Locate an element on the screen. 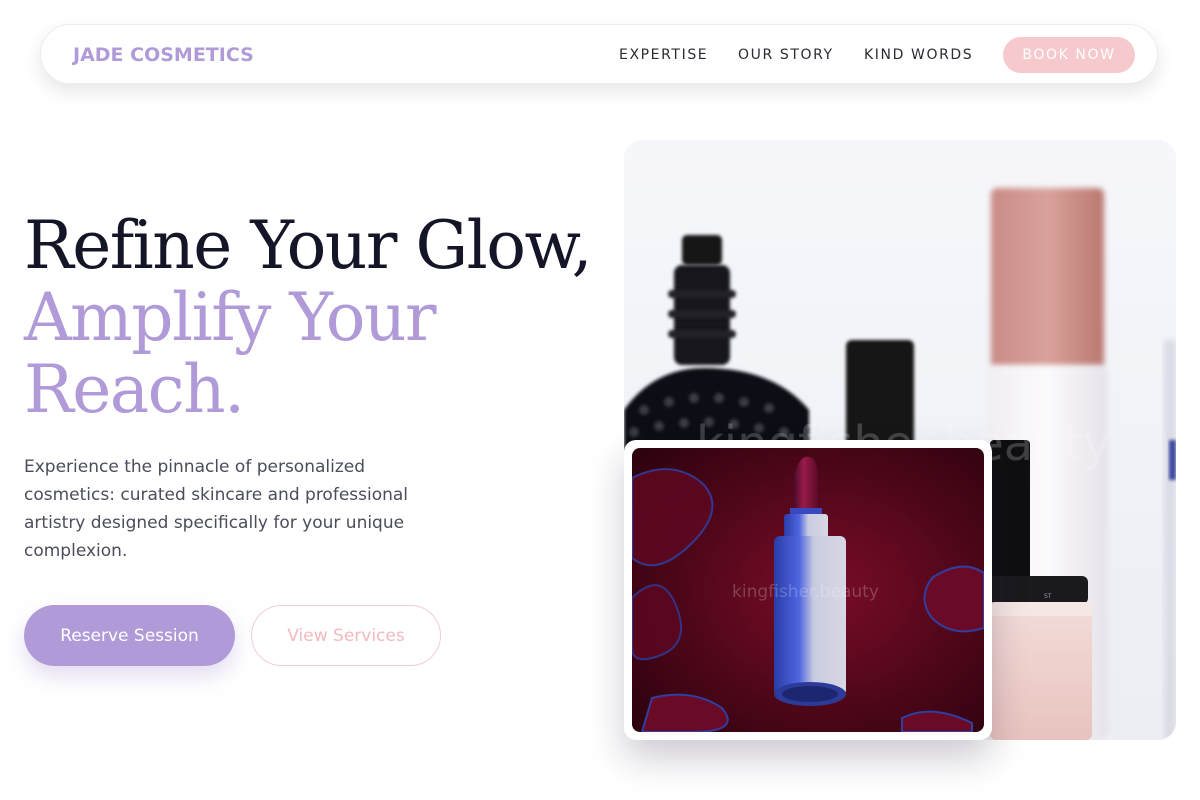 The image size is (1200, 800). headline-line-2: Amplify Your is located at coordinates (230, 317).